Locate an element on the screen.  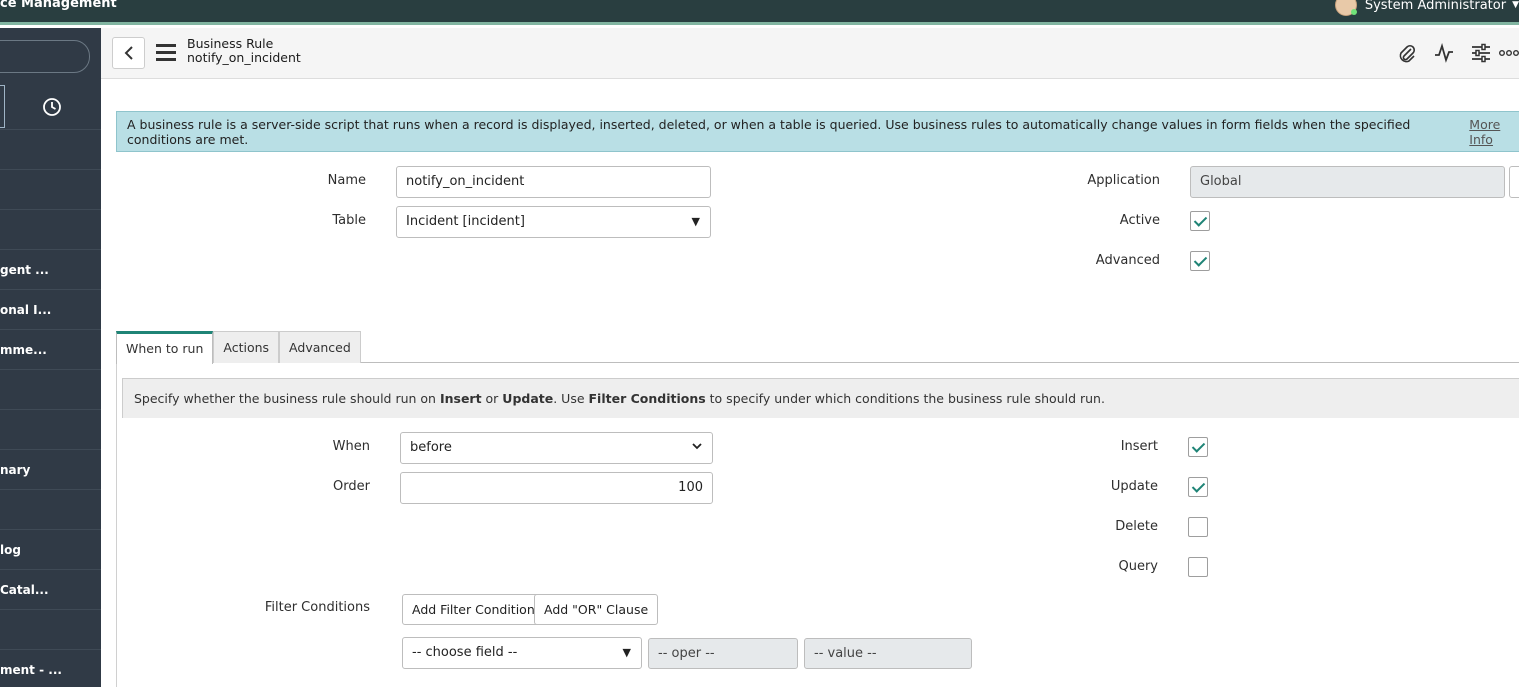
delete-checkbox is located at coordinates (1198, 527).